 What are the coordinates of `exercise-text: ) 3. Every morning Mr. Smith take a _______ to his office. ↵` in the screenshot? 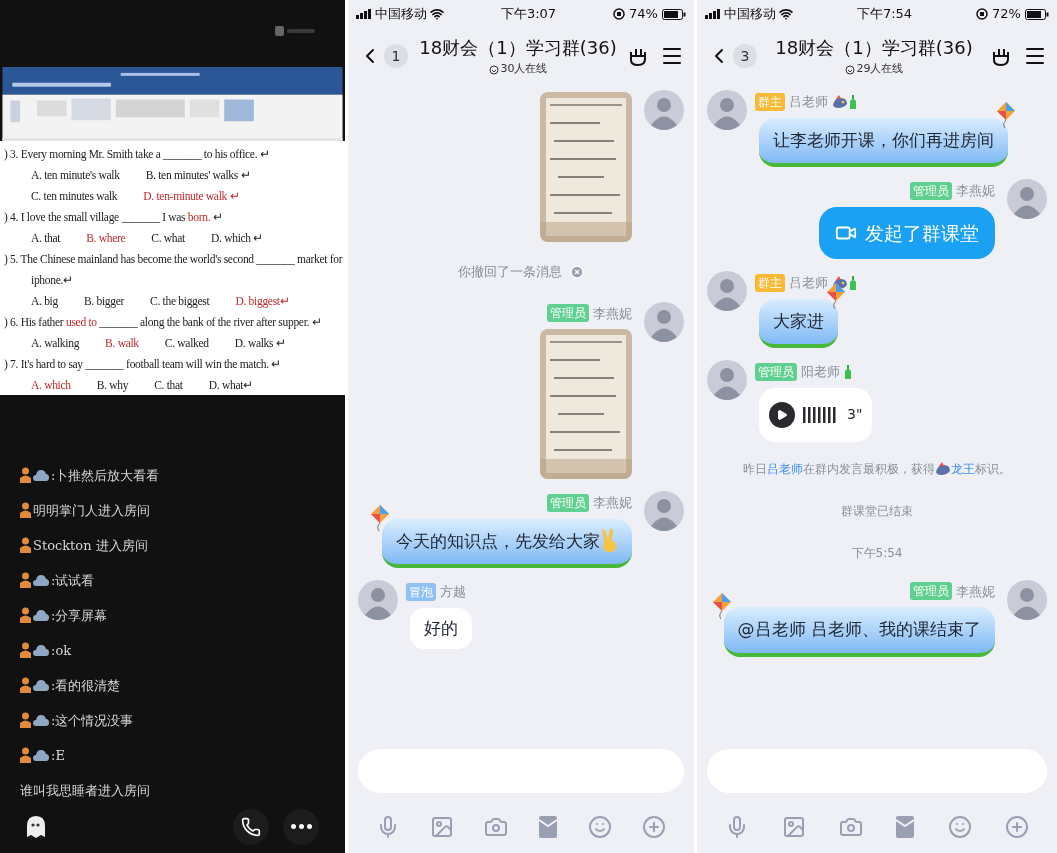 It's located at (137, 155).